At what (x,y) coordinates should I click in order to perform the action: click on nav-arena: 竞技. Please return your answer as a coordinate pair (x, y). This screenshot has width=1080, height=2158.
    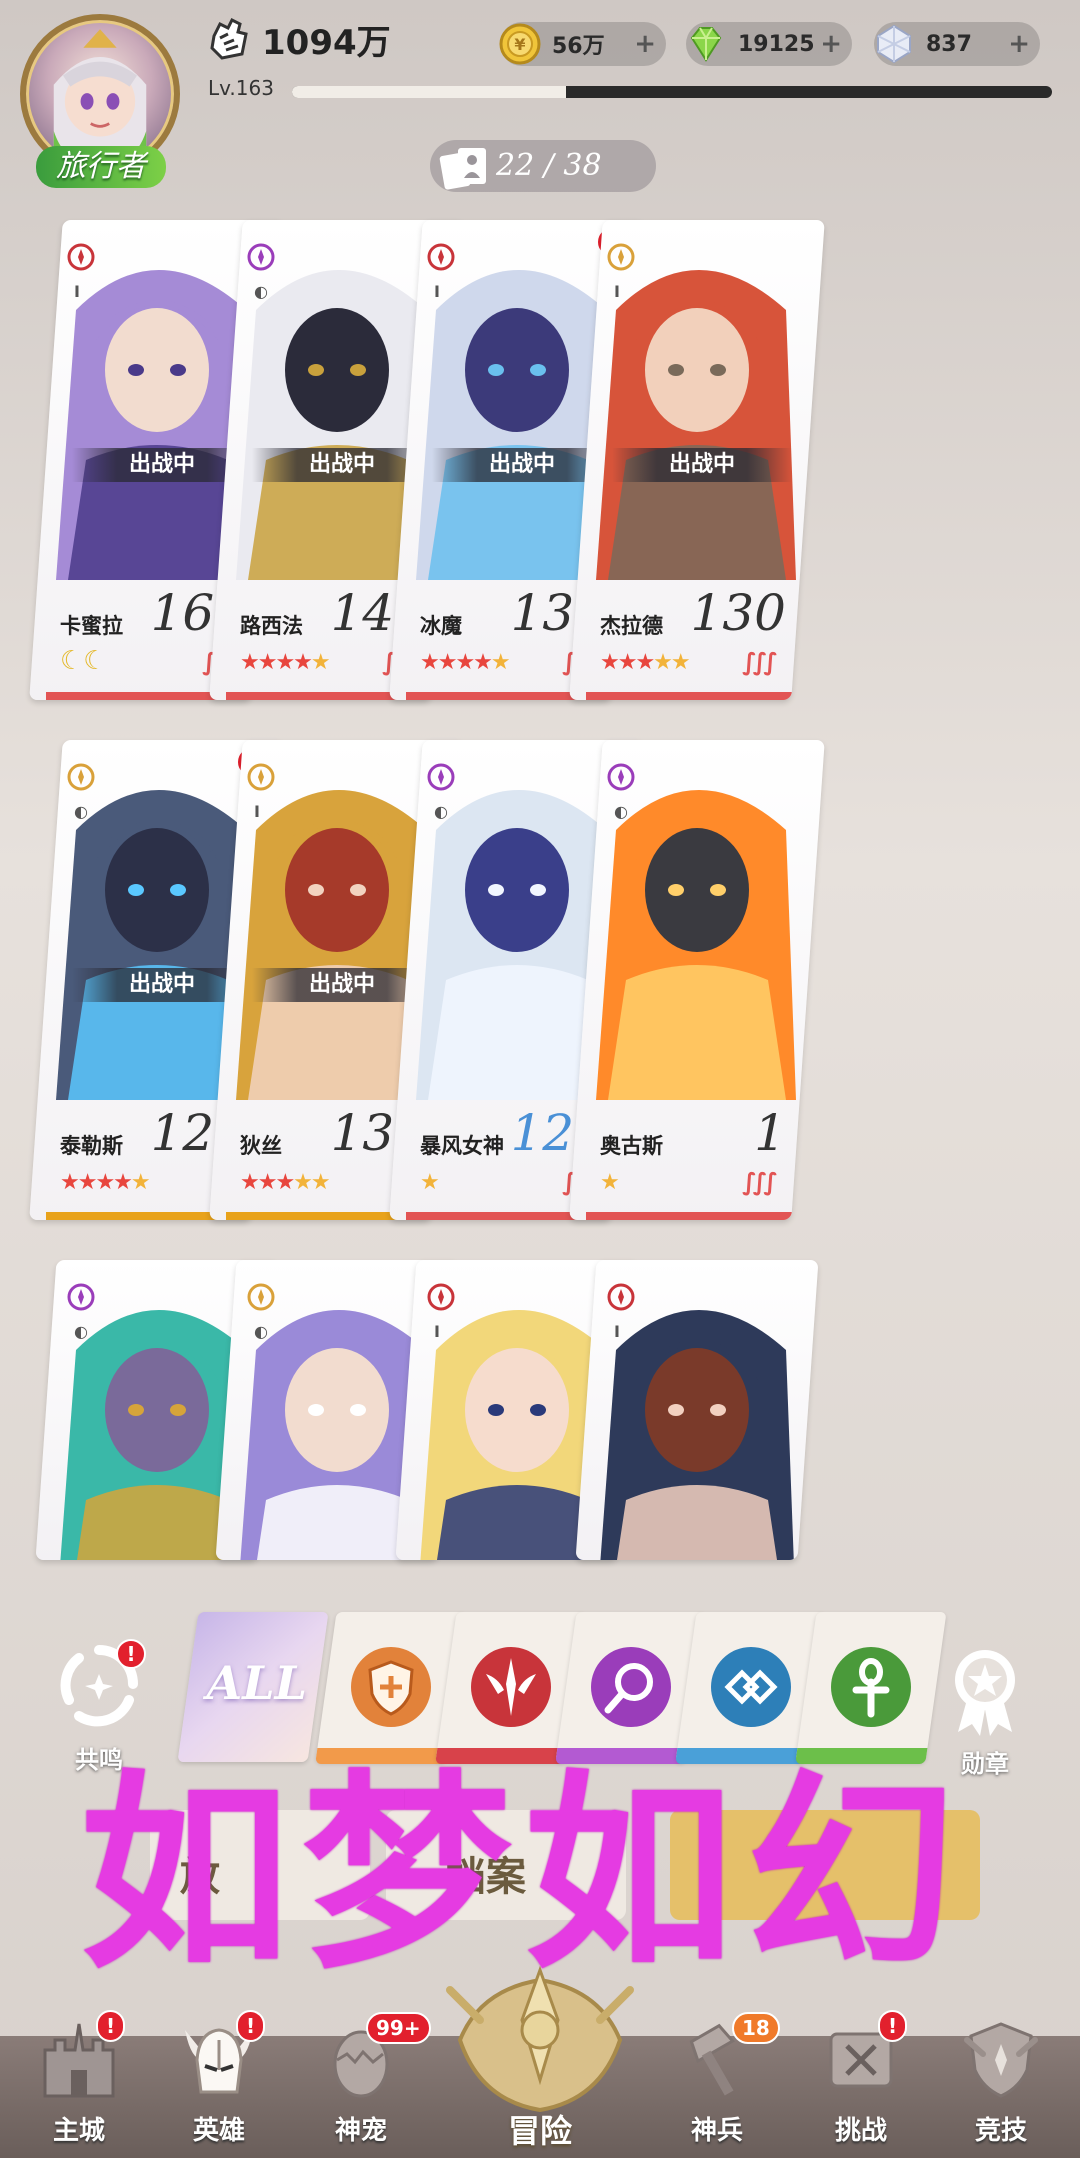
    Looking at the image, I should click on (1001, 2084).